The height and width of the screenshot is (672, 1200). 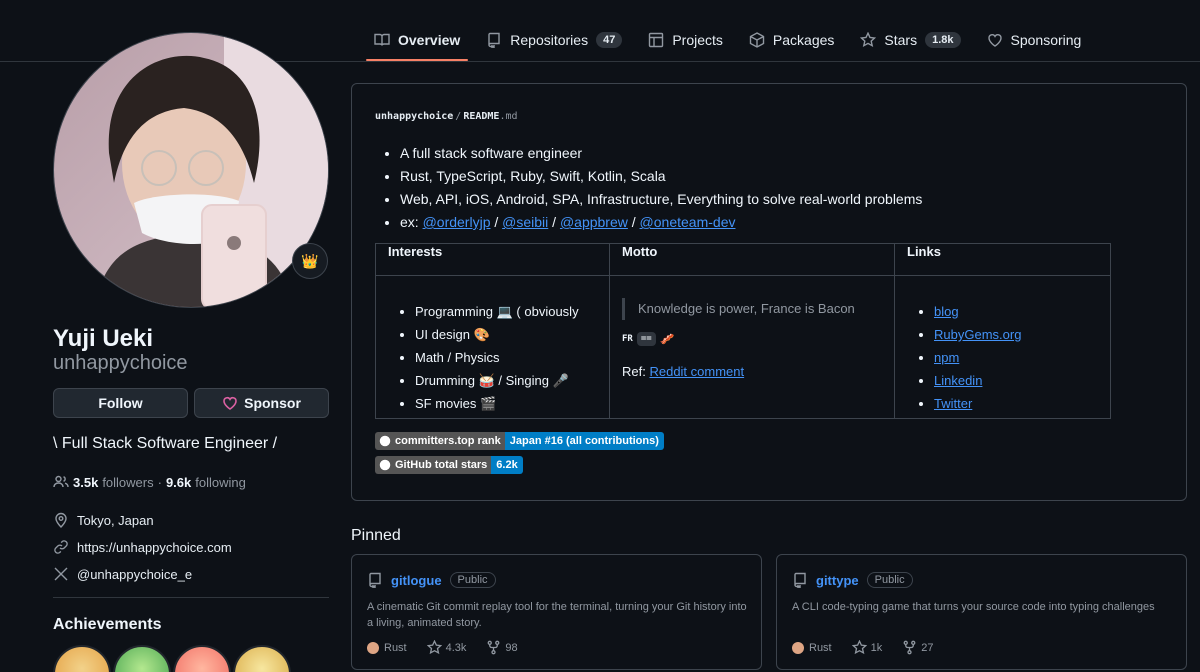 What do you see at coordinates (752, 339) in the screenshot?
I see `motto-code-line: FR == 🥓` at bounding box center [752, 339].